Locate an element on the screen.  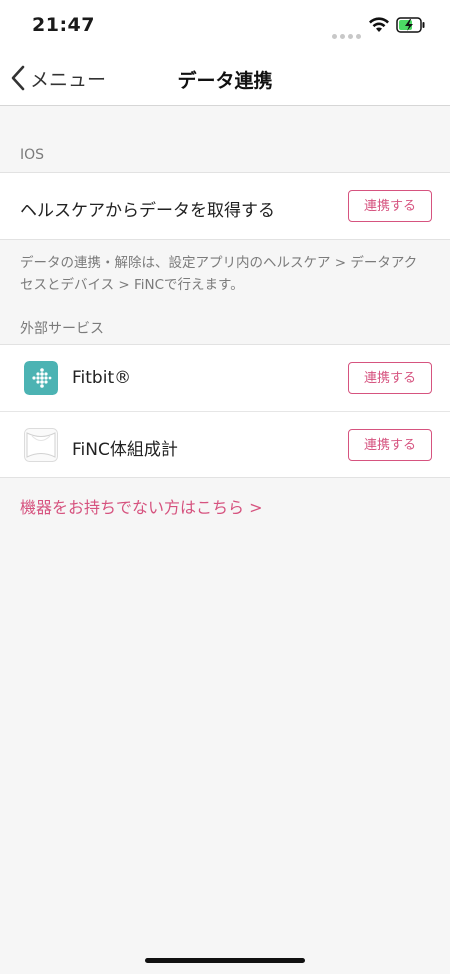
service-row-finc-scale: FiNC体組成計 連携する is located at coordinates (225, 444).